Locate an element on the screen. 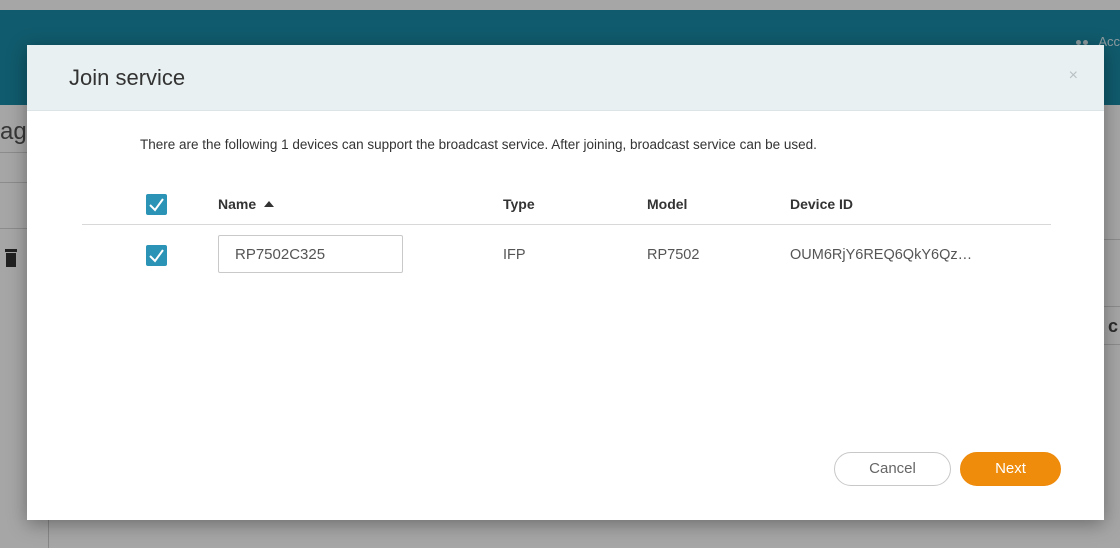 The image size is (1120, 548). device-model-cell: RP7502 is located at coordinates (673, 255).